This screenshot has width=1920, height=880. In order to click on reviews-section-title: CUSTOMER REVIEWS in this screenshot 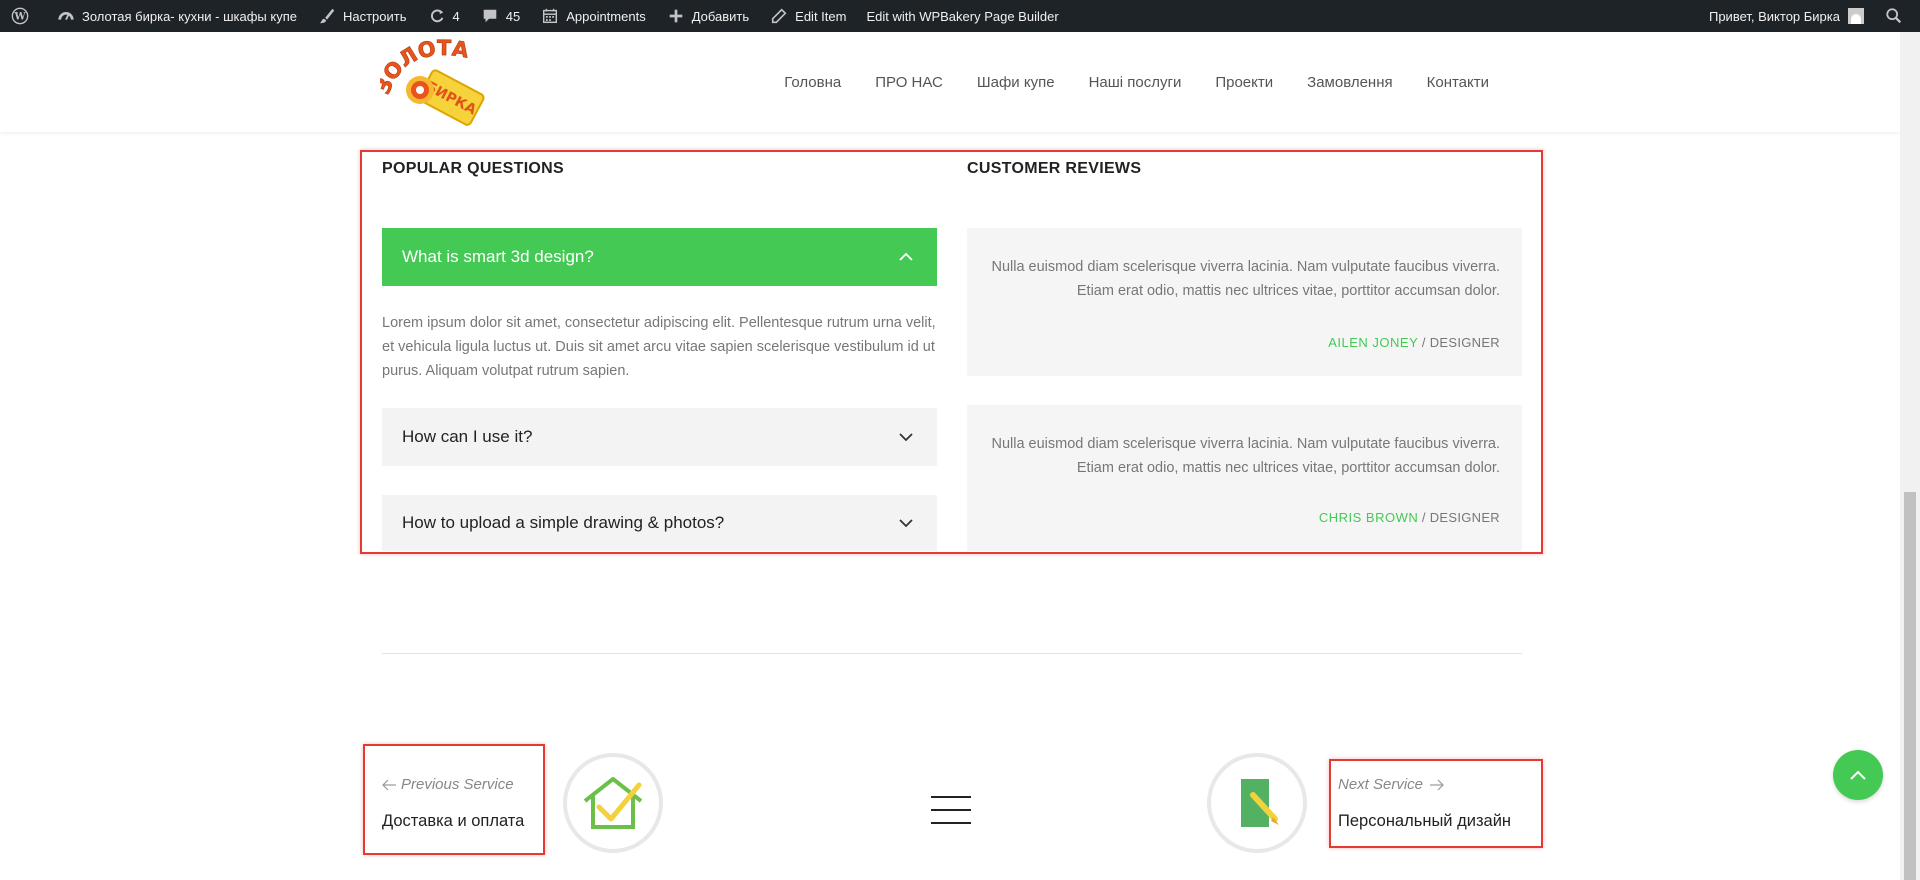, I will do `click(1054, 168)`.